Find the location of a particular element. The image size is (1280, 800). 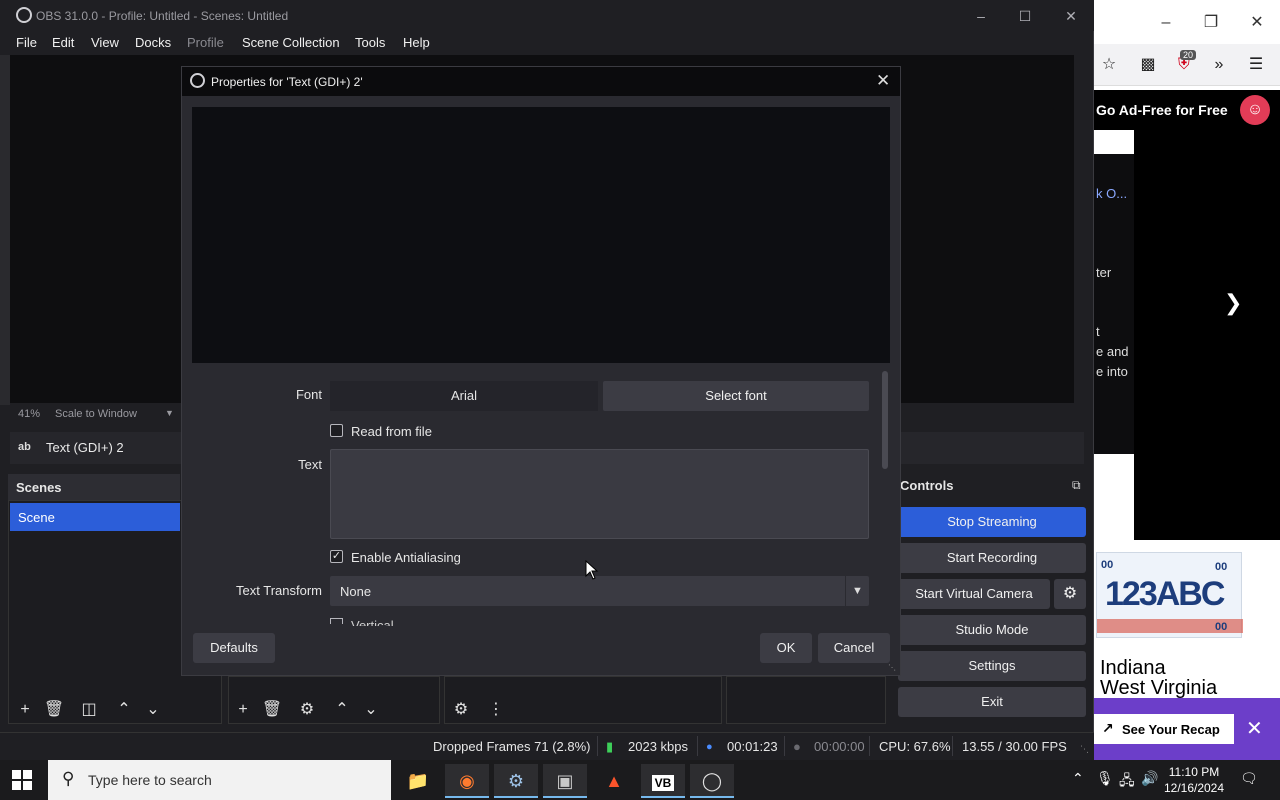

ok-button: OK is located at coordinates (786, 648).